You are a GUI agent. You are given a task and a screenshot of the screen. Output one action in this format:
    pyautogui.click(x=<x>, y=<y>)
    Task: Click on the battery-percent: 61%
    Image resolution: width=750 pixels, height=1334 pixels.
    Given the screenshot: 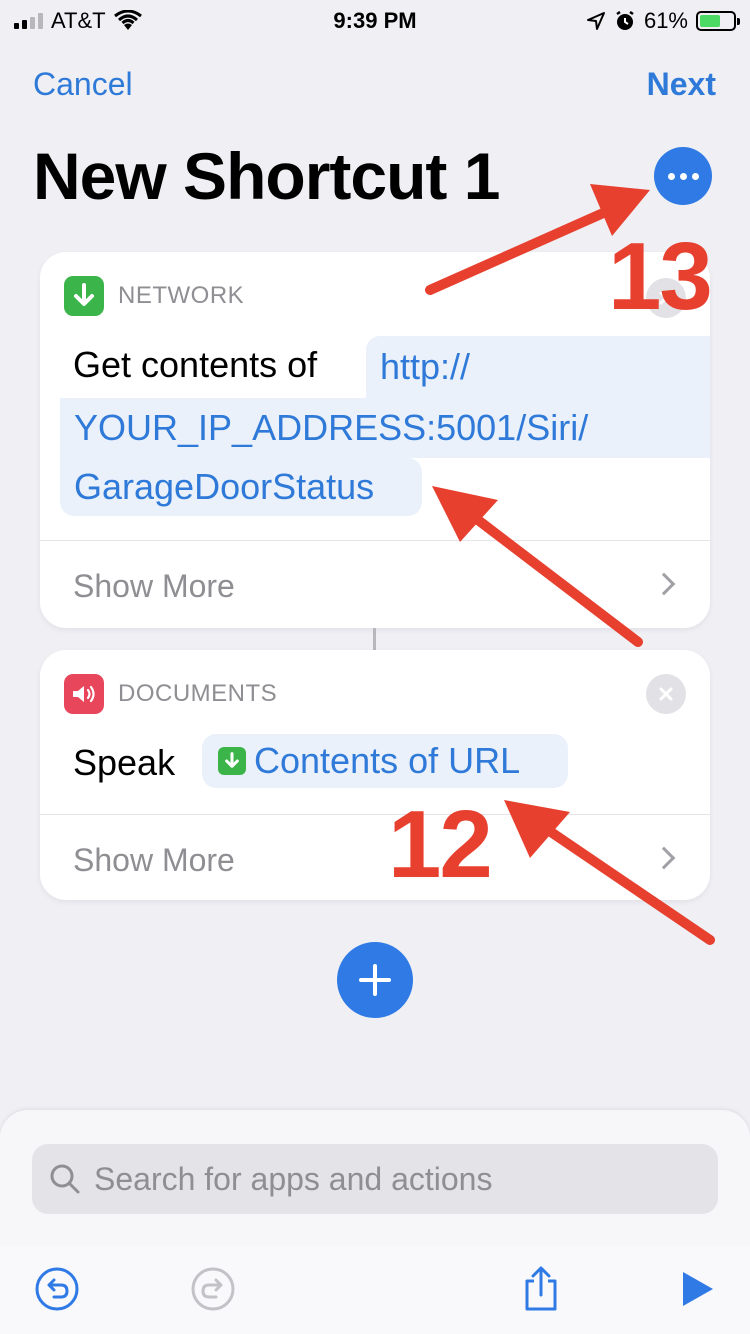 What is the action you would take?
    pyautogui.click(x=665, y=20)
    